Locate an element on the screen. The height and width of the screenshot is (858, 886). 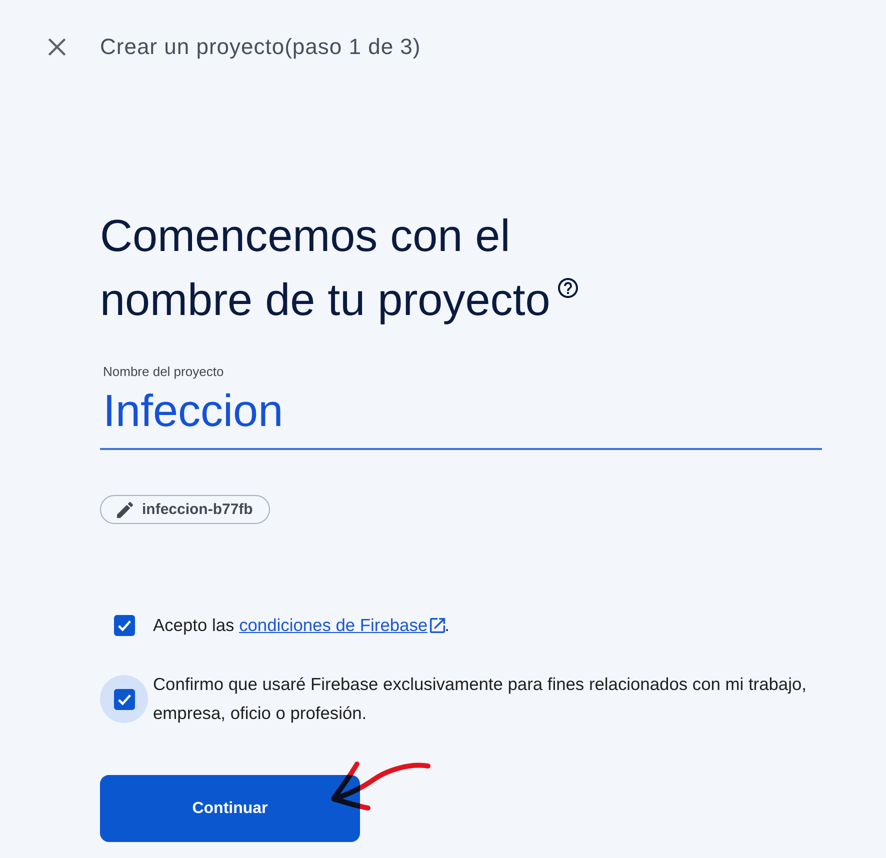
page-heading: Comencemos con el nombre de tu proyecto is located at coordinates (325, 267).